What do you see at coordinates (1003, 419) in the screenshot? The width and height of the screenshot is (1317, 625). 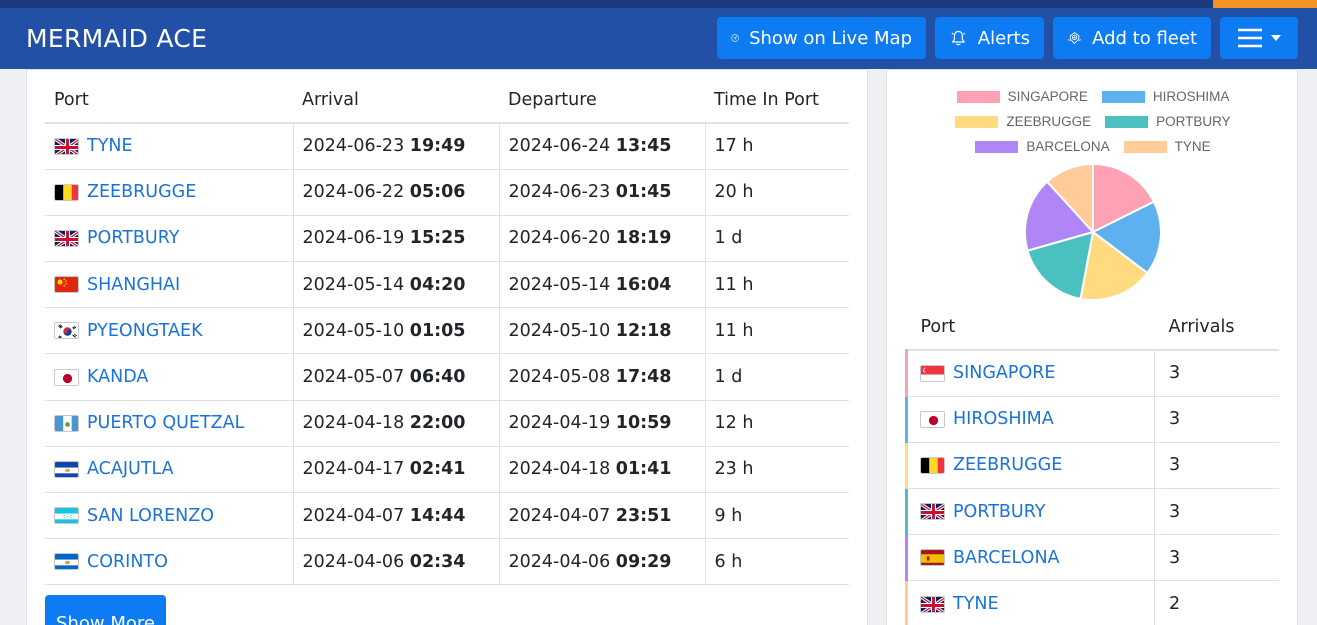 I see `arrival-port-link: HIROSHIMA` at bounding box center [1003, 419].